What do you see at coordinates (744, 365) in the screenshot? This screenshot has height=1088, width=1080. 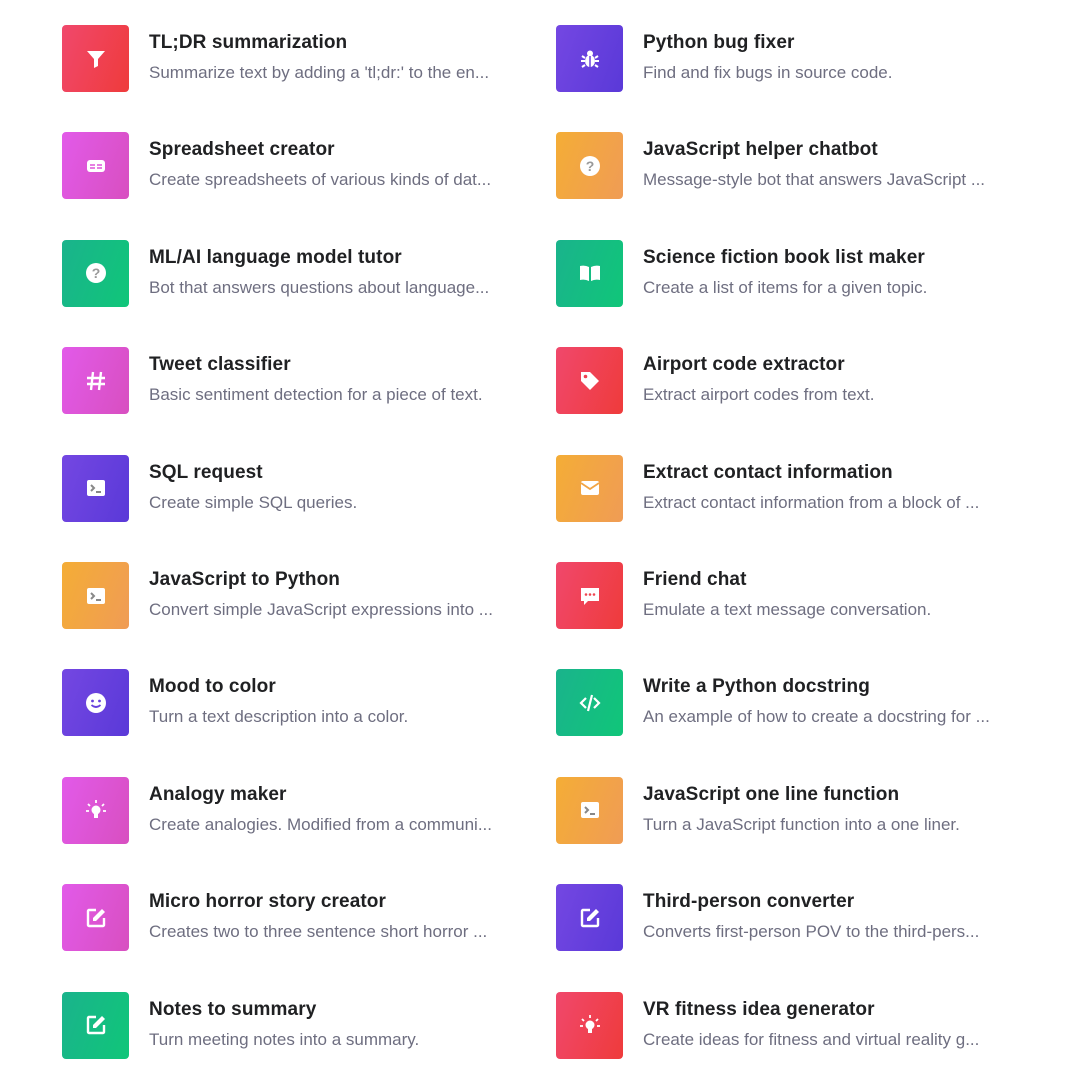 I see `example-title: Airport code extractor` at bounding box center [744, 365].